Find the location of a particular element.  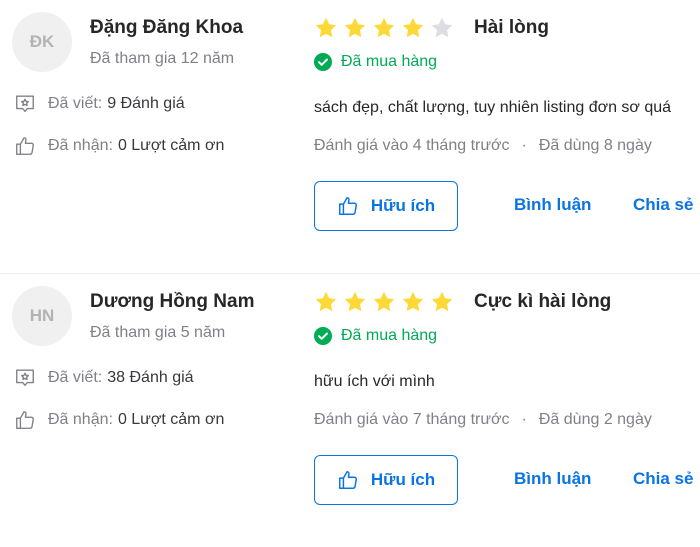

usage-duration: Đã dùng 2 ngày is located at coordinates (595, 419).